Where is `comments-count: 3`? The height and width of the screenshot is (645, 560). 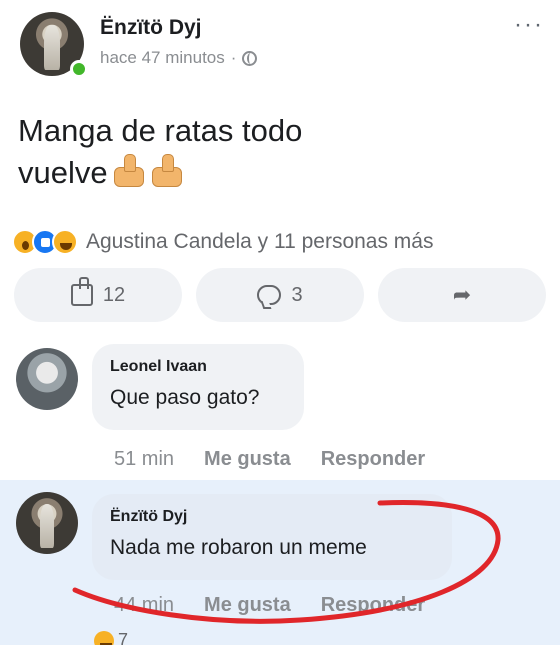 comments-count: 3 is located at coordinates (297, 294).